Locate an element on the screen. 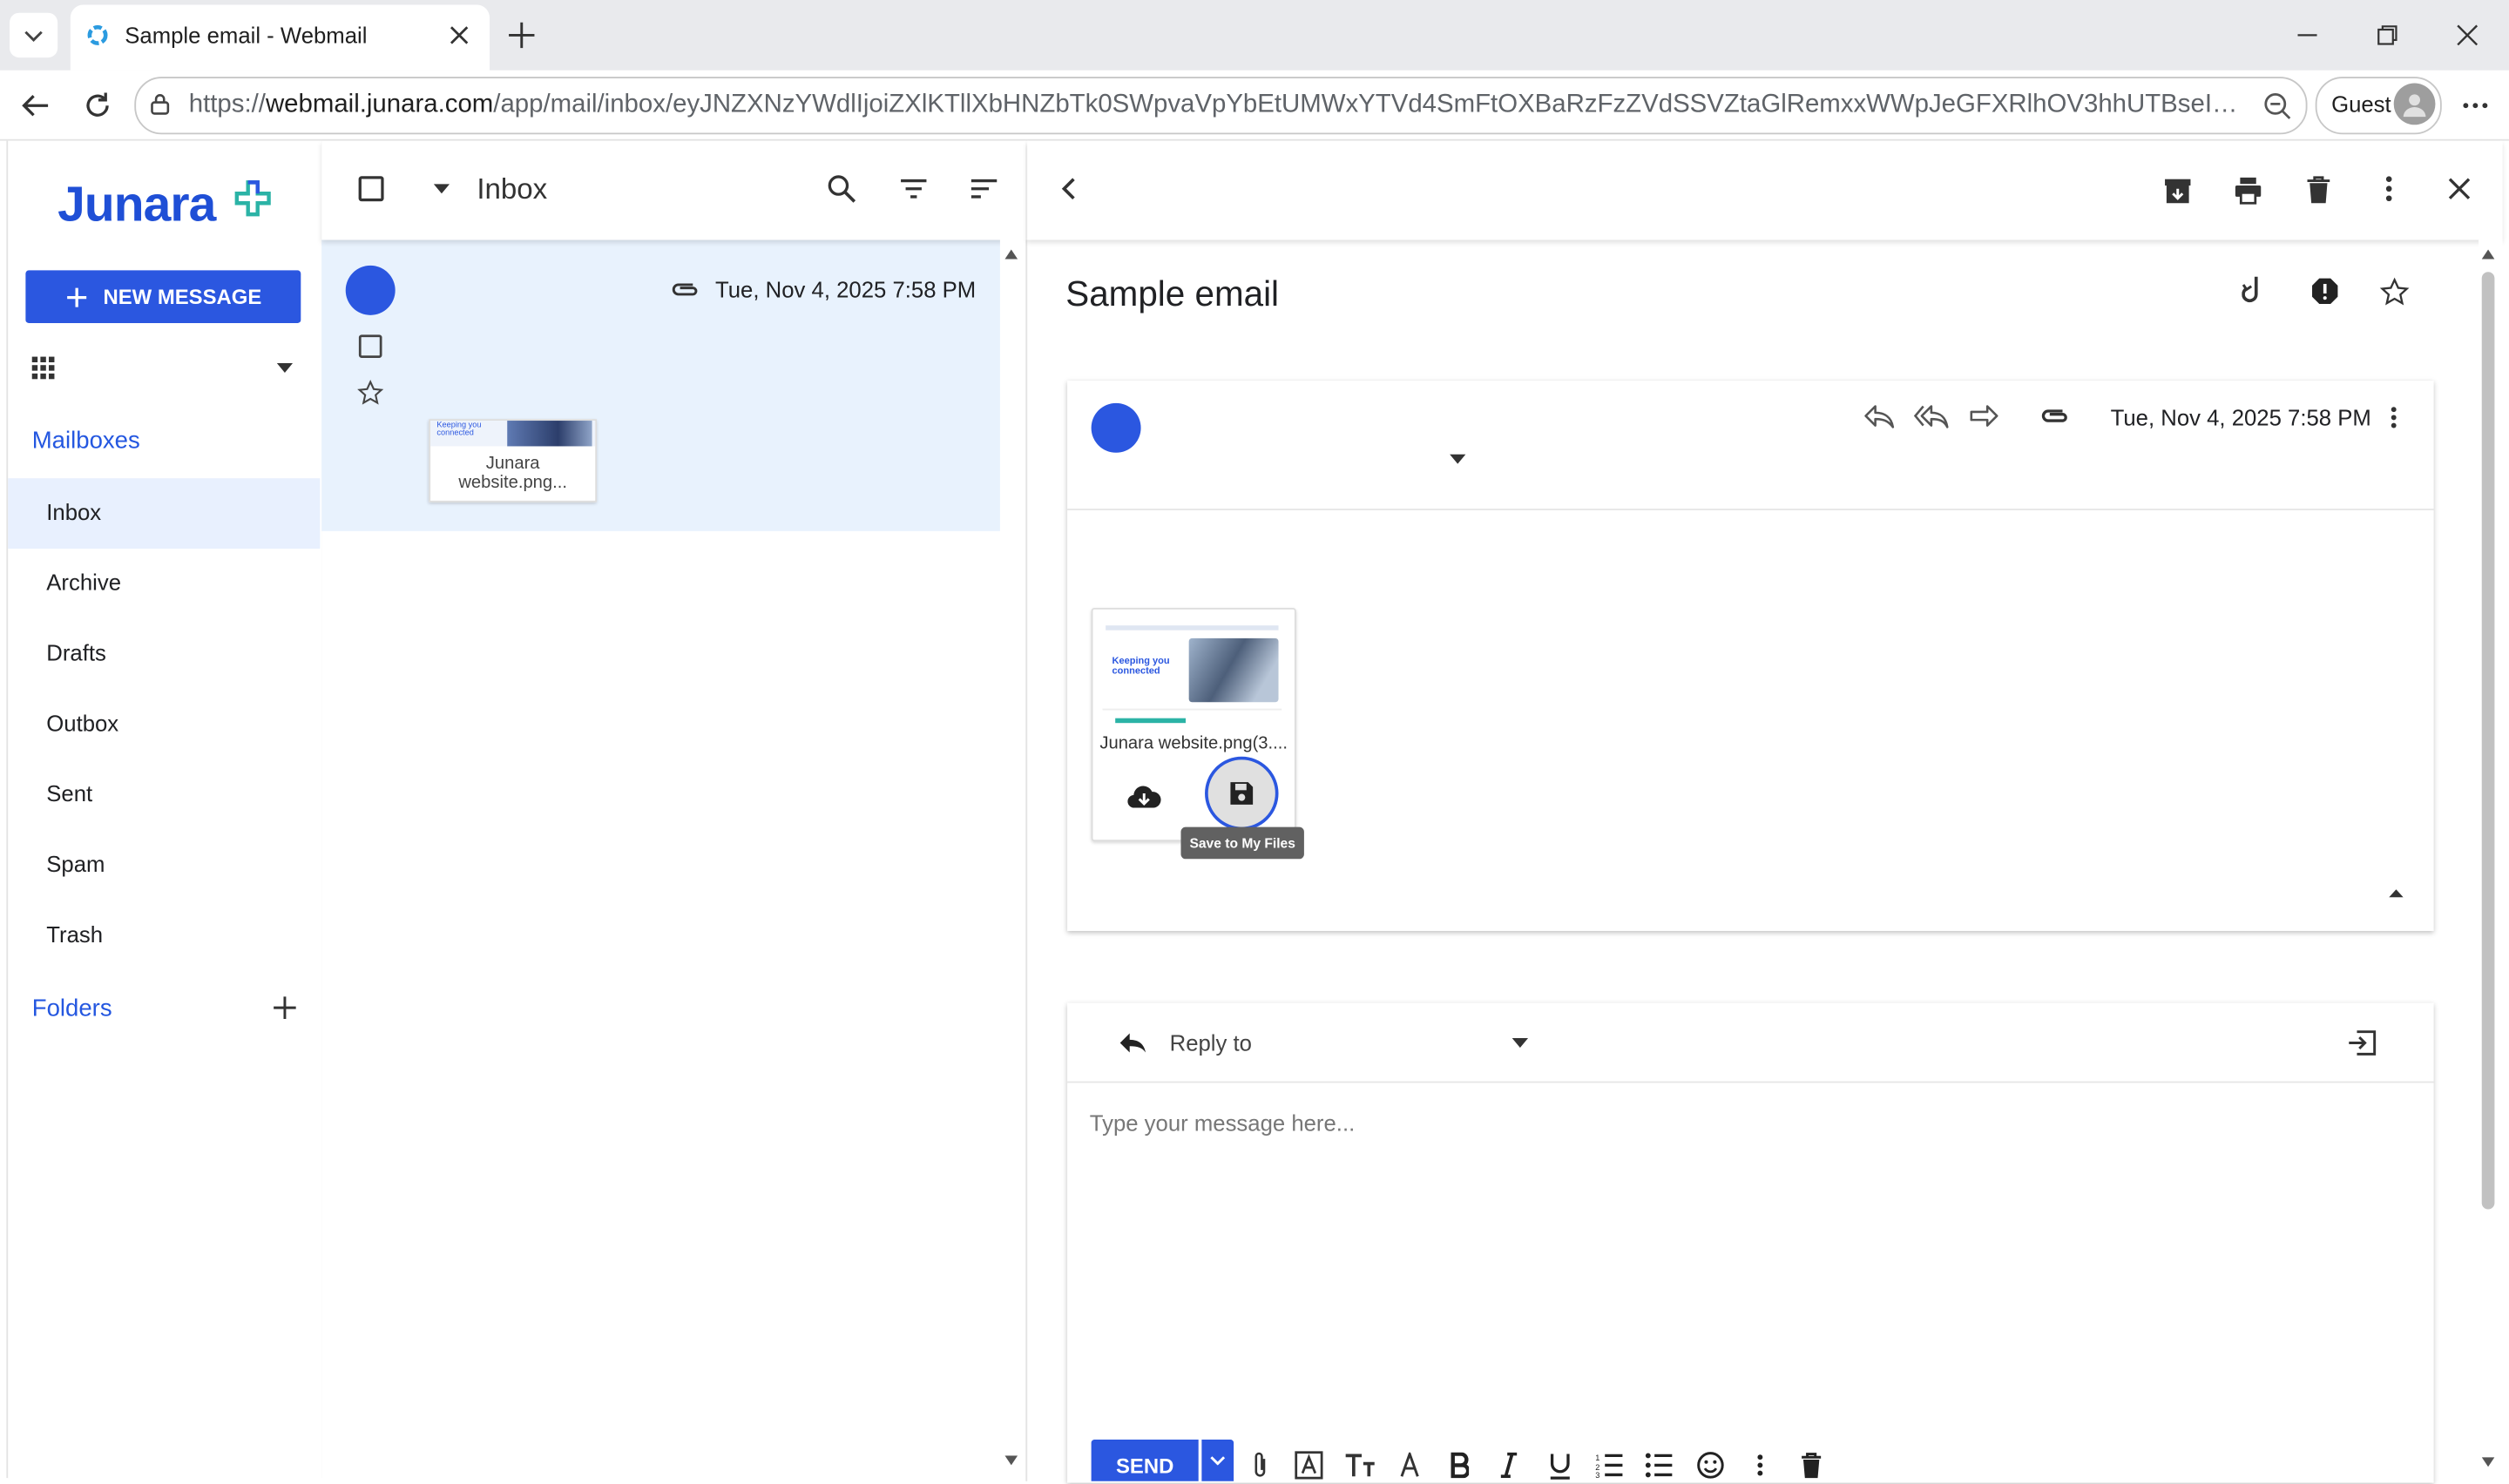  delete-icon is located at coordinates (2318, 189).